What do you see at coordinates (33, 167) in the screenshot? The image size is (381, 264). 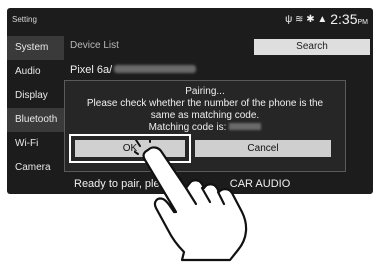 I see `sidebar-item-label: Camera` at bounding box center [33, 167].